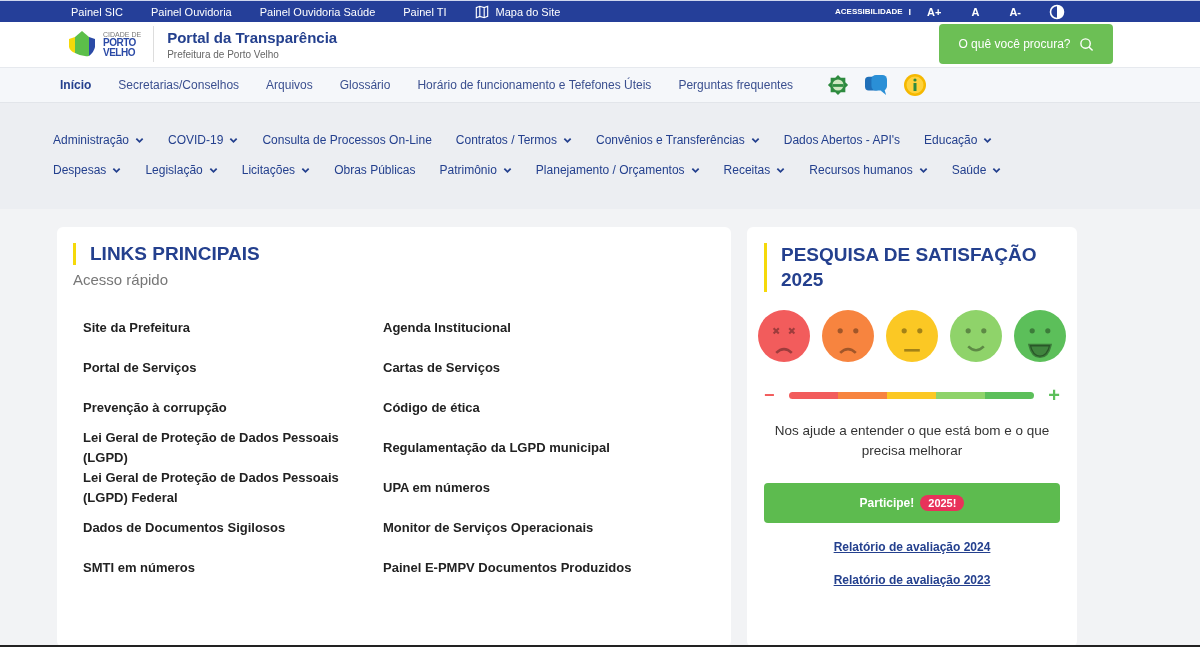 This screenshot has height=647, width=1200. Describe the element at coordinates (976, 170) in the screenshot. I see `category-menu-item: Saúde` at that location.